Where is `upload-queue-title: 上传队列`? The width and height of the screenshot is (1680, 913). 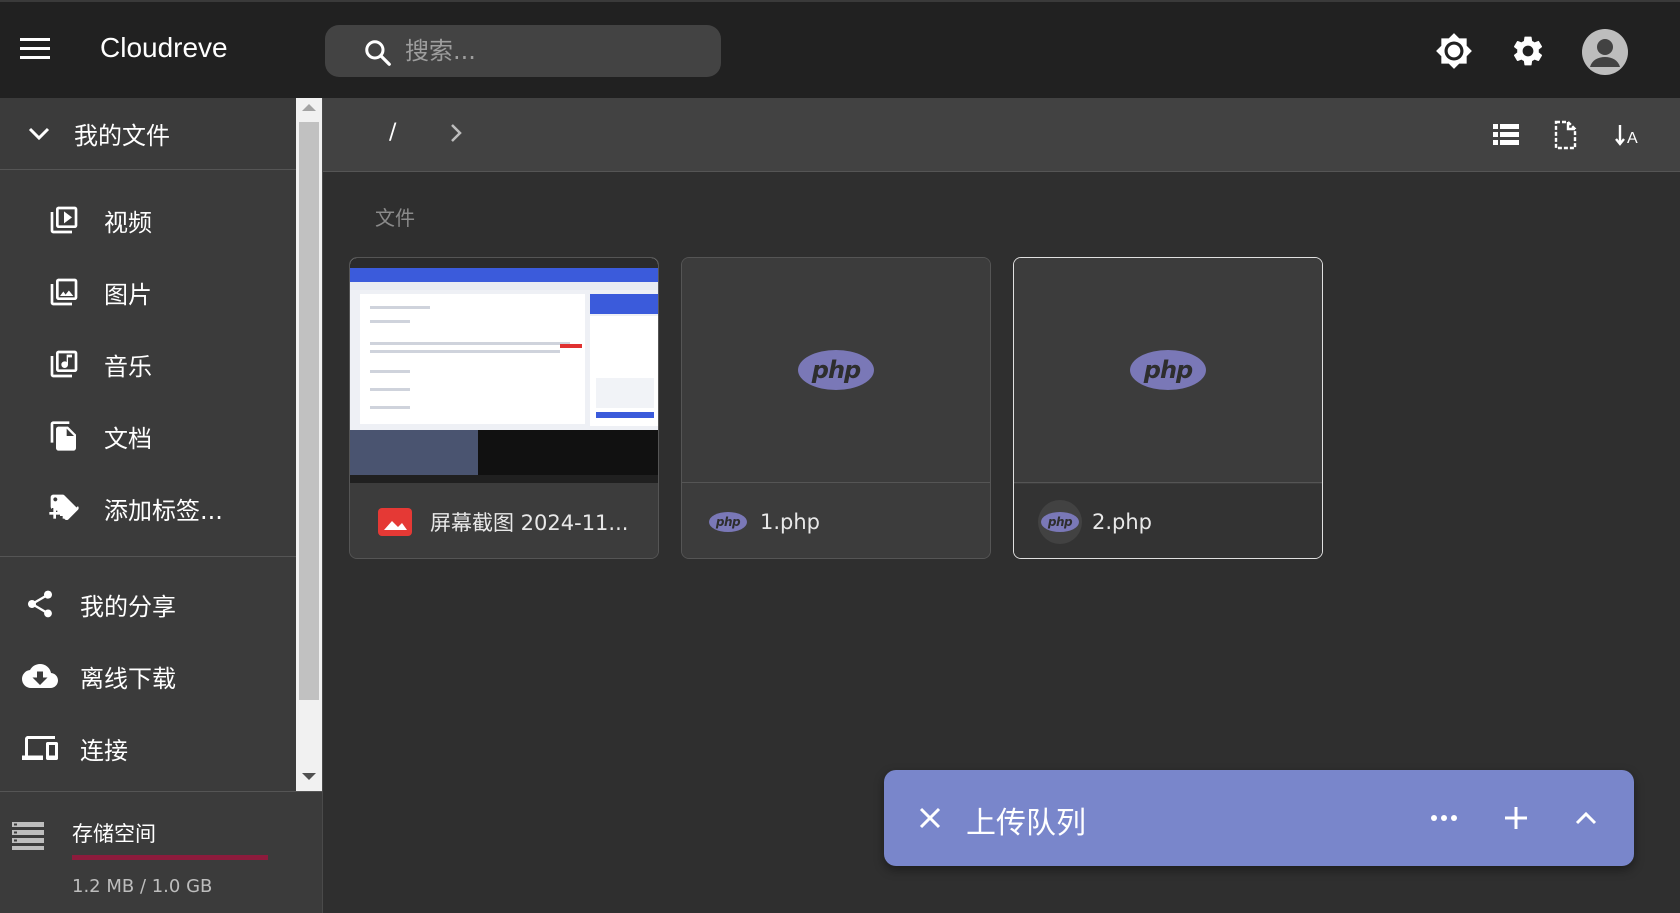 upload-queue-title: 上传队列 is located at coordinates (1026, 823).